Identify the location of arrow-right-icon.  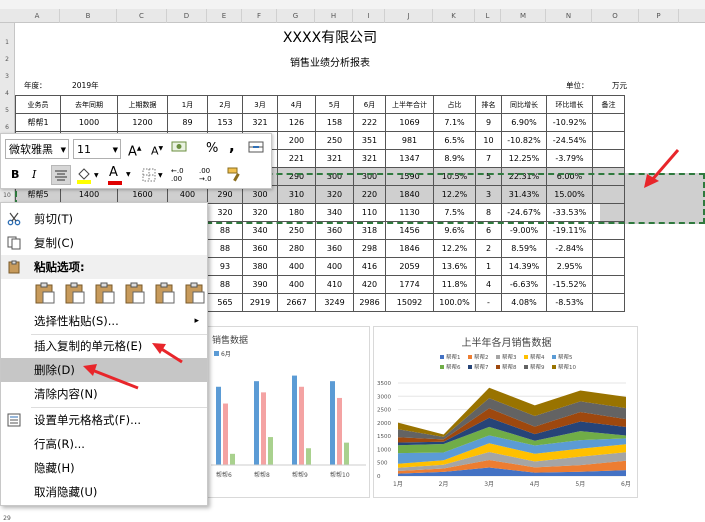
(662, 168).